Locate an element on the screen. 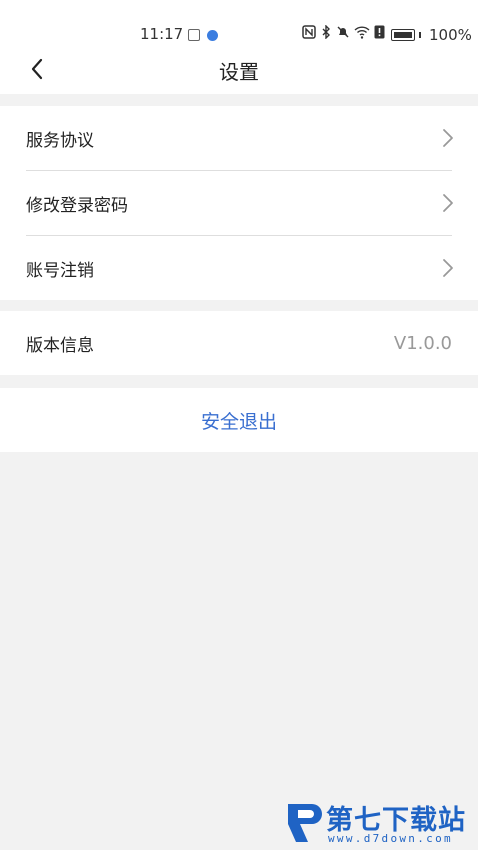 This screenshot has width=478, height=850. row-label: 服务协议 is located at coordinates (60, 140).